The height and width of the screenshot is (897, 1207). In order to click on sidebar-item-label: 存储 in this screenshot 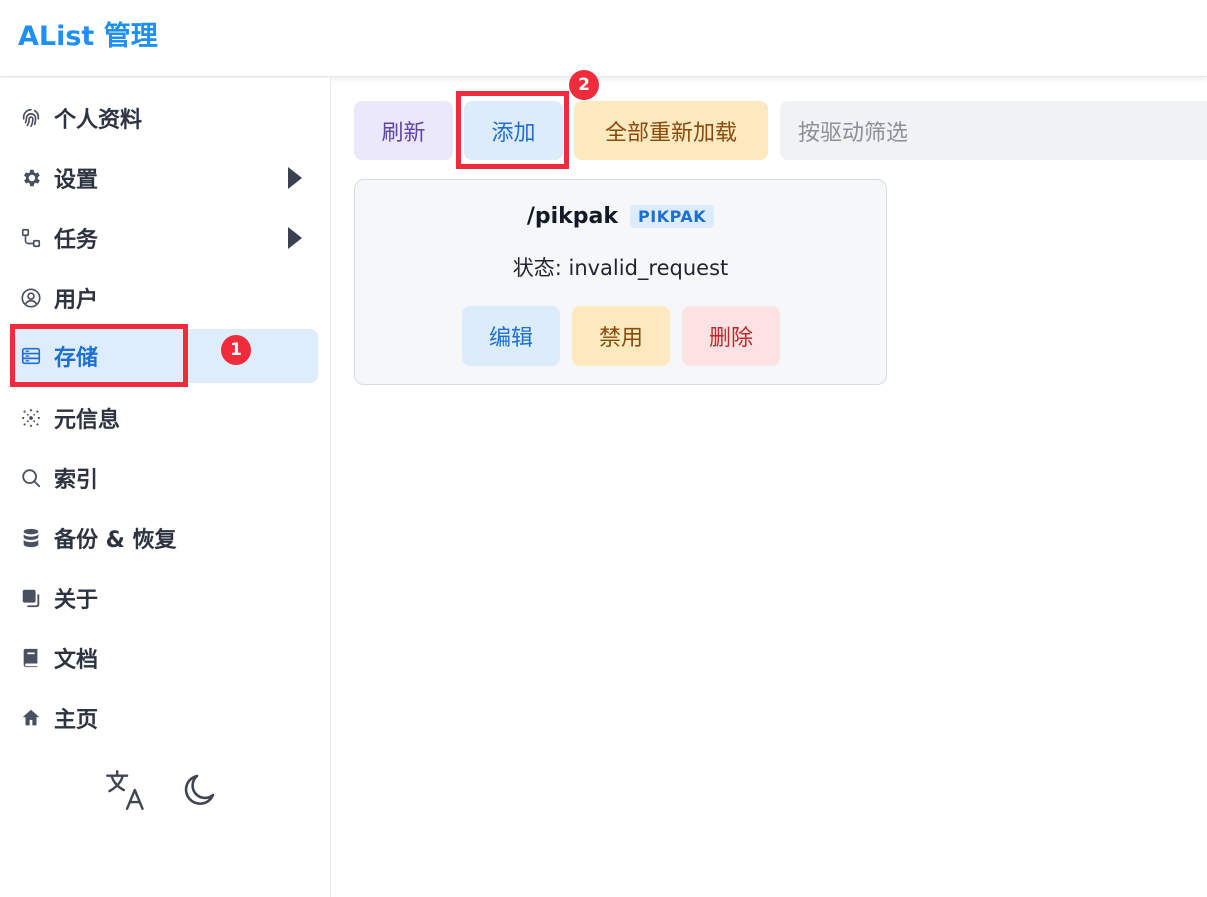, I will do `click(76, 358)`.